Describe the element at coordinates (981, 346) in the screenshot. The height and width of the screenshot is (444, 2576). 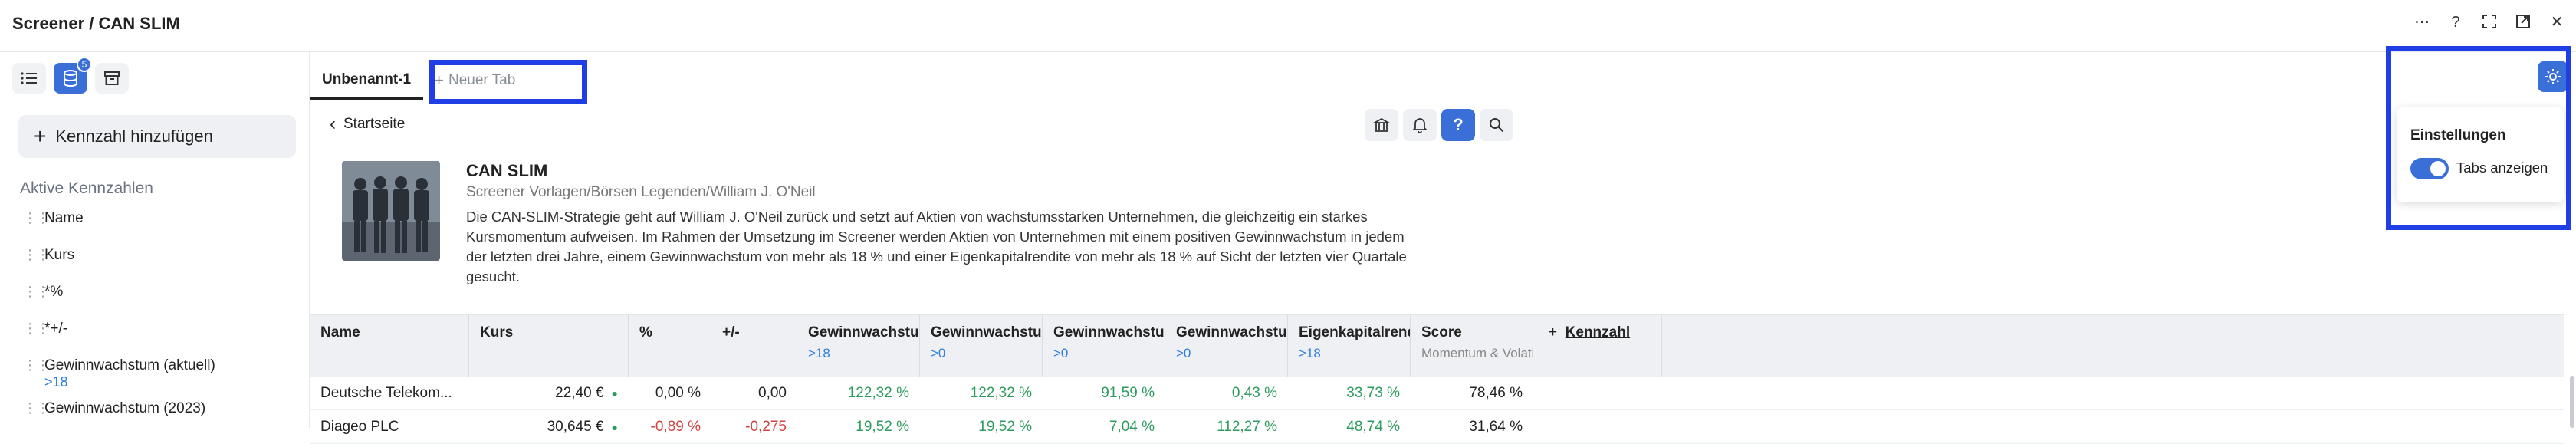
I see `column-header-growth-1: Gewinnwachstum >0` at that location.